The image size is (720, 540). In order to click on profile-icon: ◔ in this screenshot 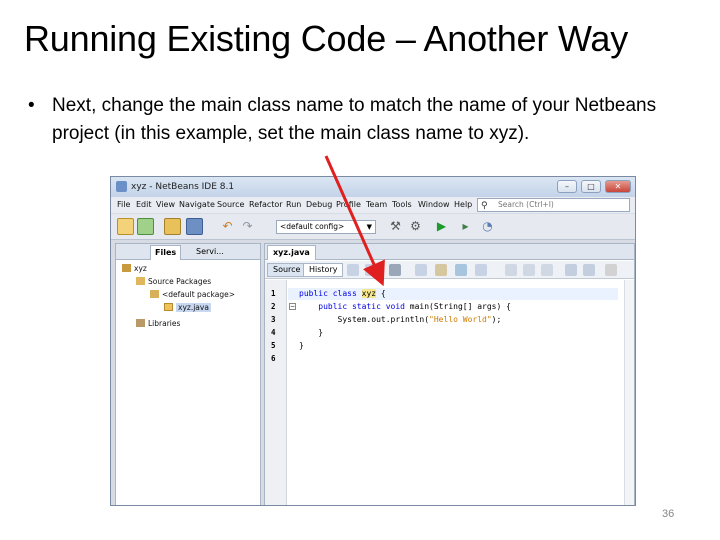, I will do `click(487, 226)`.